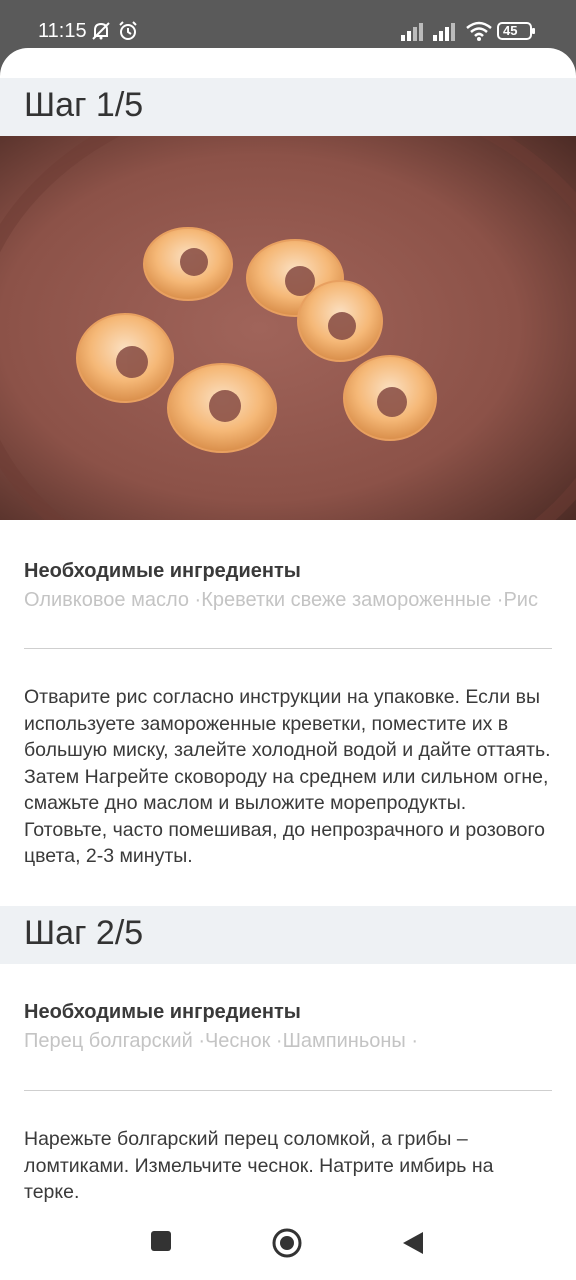  Describe the element at coordinates (221, 1041) in the screenshot. I see `step-2-ingredients-list: Перец болгарский ·Чеснок ·Шампиньоны ·` at that location.